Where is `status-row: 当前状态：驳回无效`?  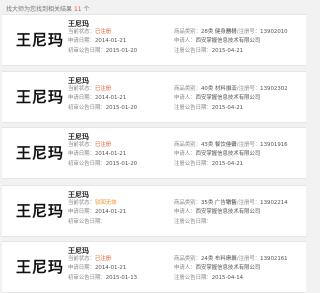
status-row: 当前状态：驳回无效 is located at coordinates (92, 203).